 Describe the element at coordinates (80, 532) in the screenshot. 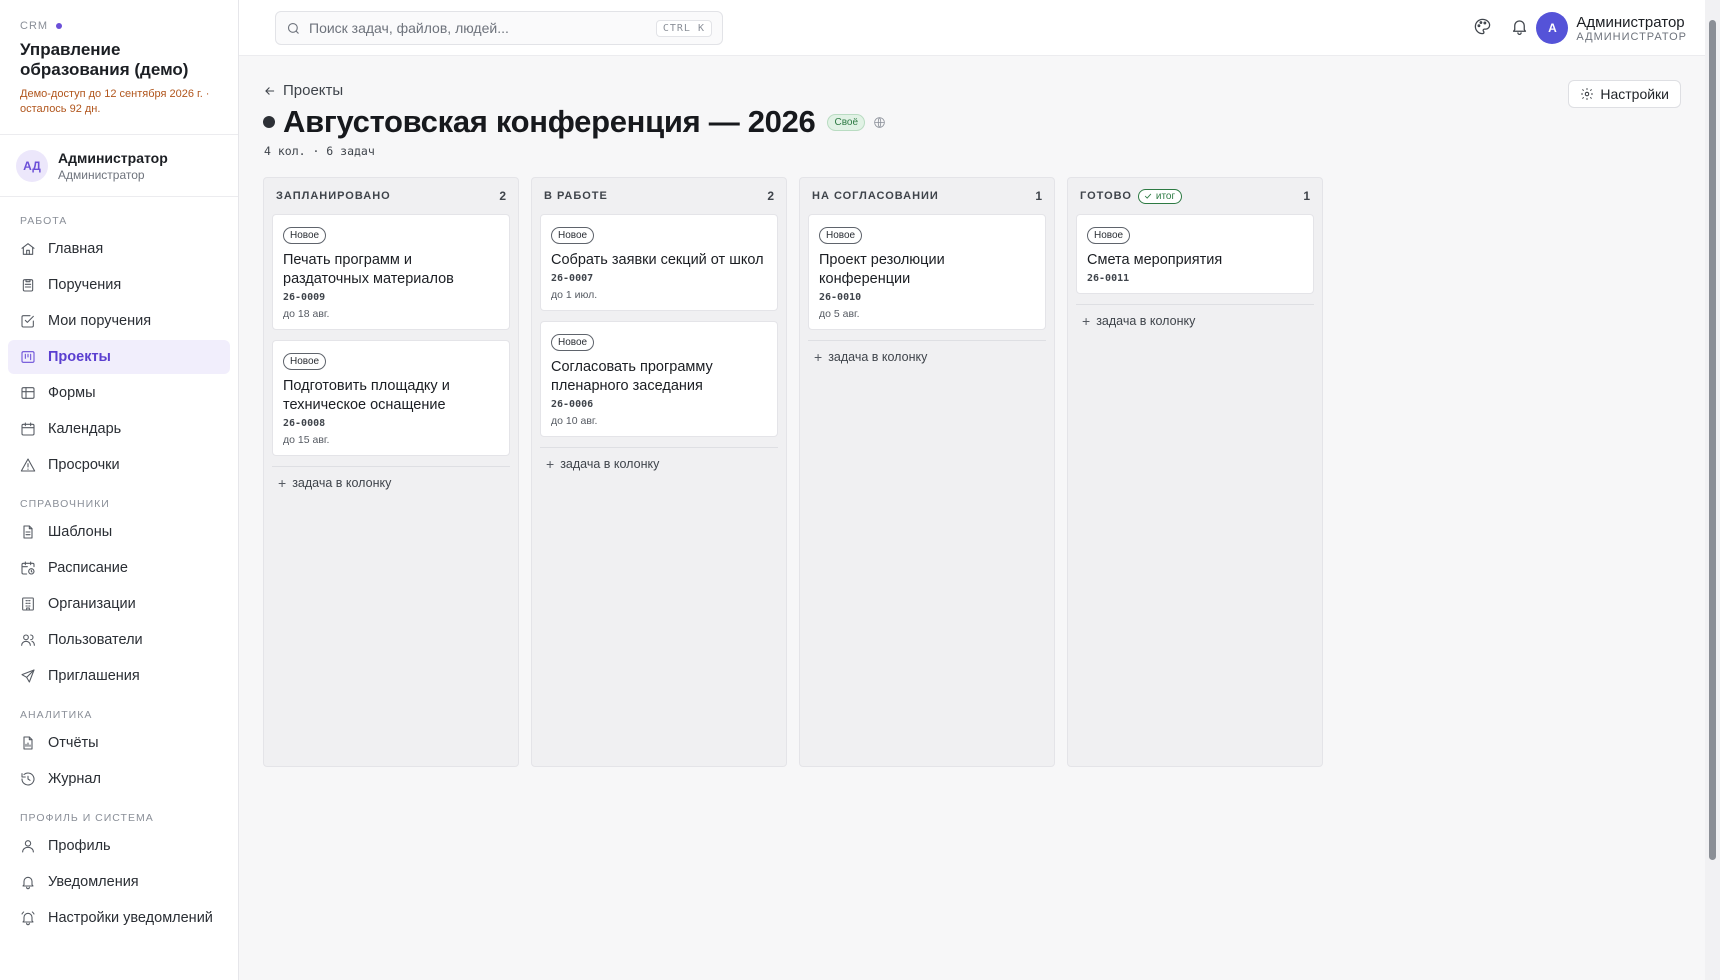

I see `sidebar-item-label: Шаблоны` at that location.